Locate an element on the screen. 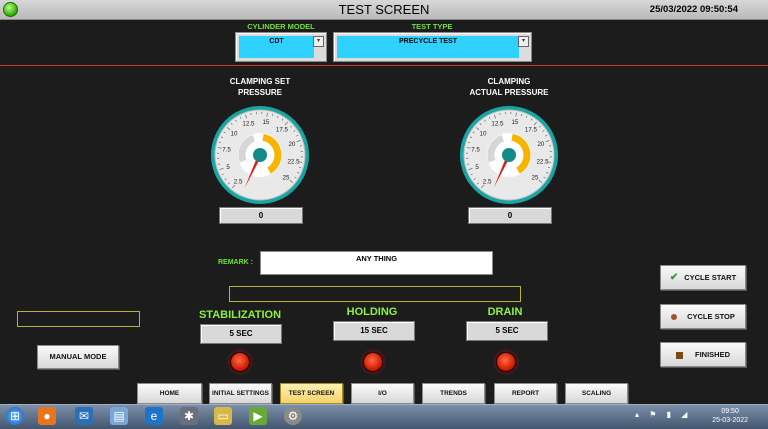 This screenshot has width=768, height=429. drain-label: DRAIN is located at coordinates (505, 312).